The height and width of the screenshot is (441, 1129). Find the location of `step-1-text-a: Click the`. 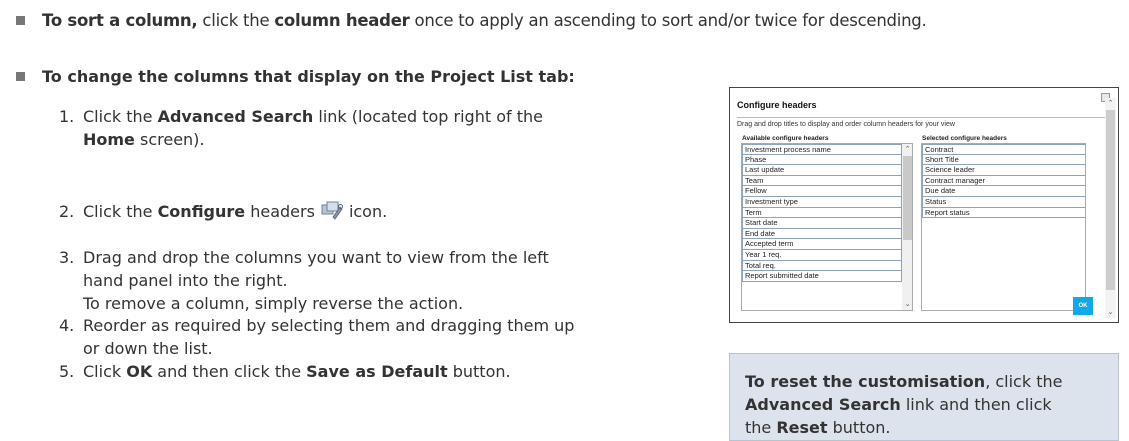

step-1-text-a: Click the is located at coordinates (120, 116).